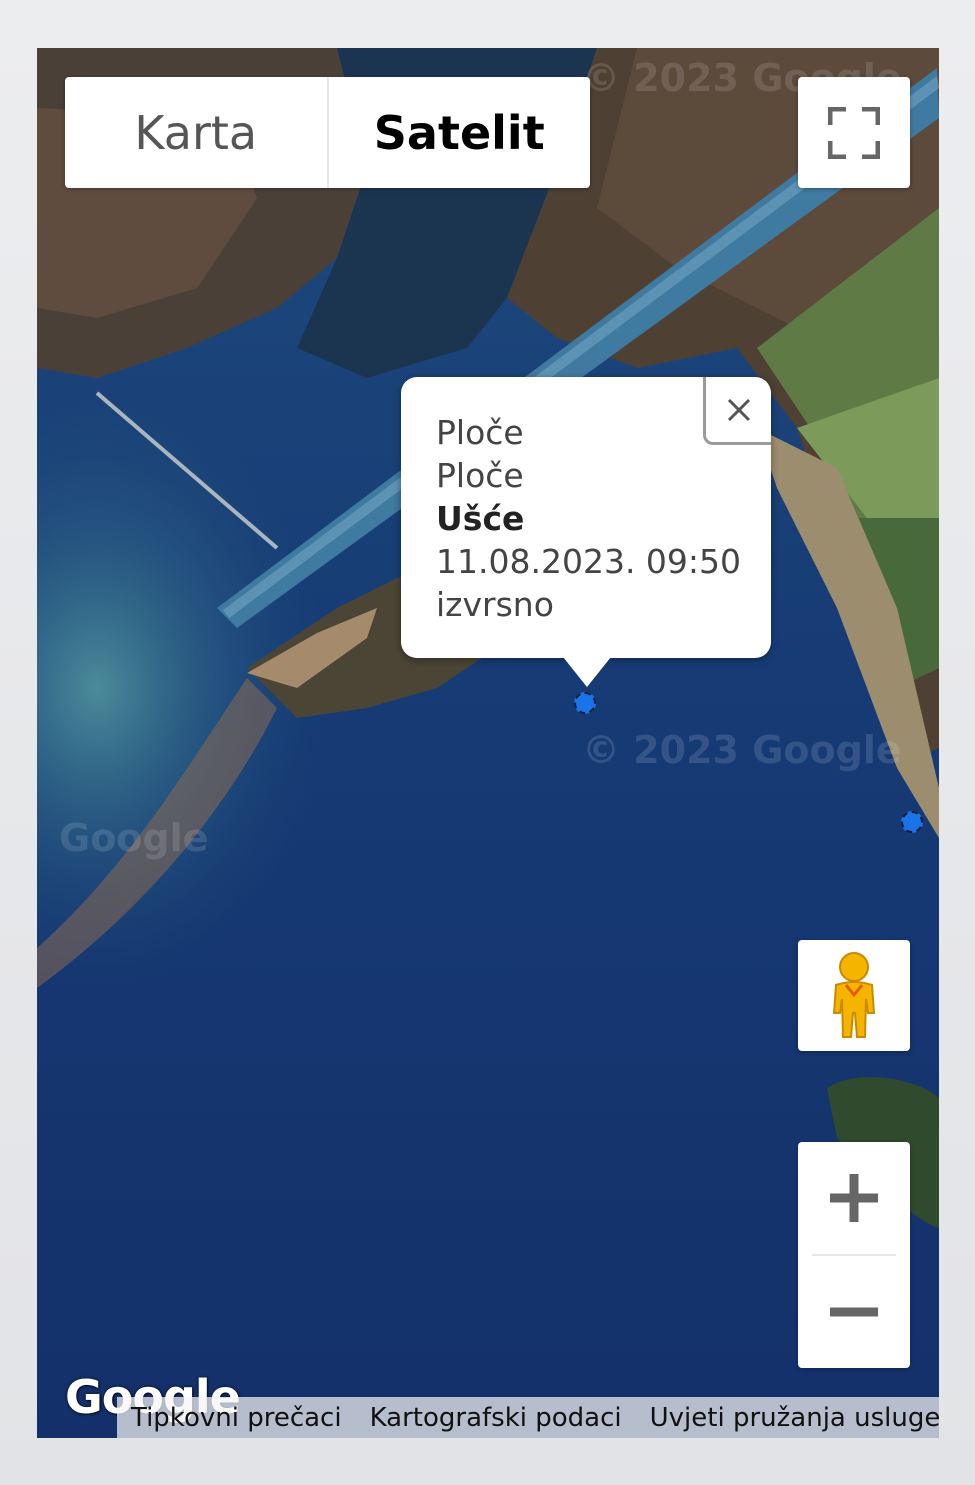 The image size is (975, 1485). What do you see at coordinates (587, 672) in the screenshot?
I see `info-window-tail` at bounding box center [587, 672].